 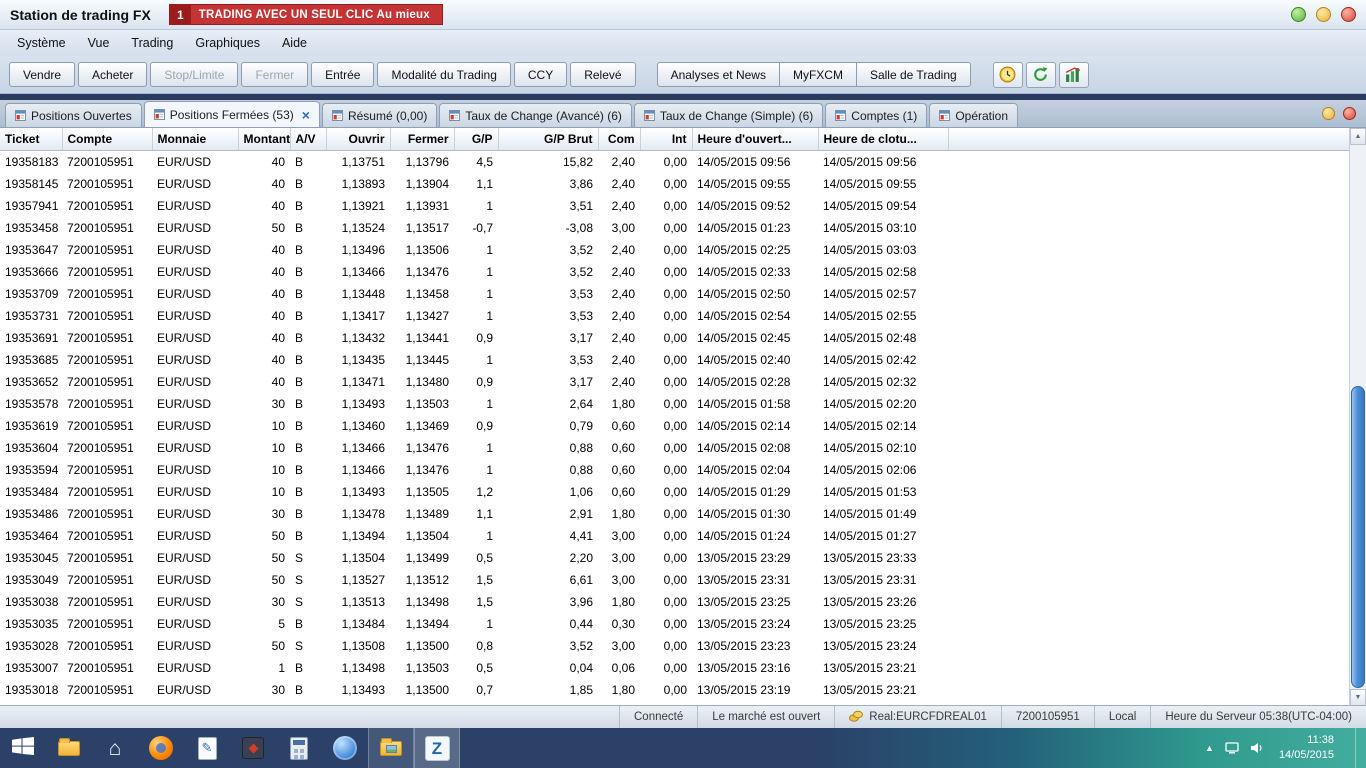 I want to click on vendre-button: Vendre, so click(x=42, y=74).